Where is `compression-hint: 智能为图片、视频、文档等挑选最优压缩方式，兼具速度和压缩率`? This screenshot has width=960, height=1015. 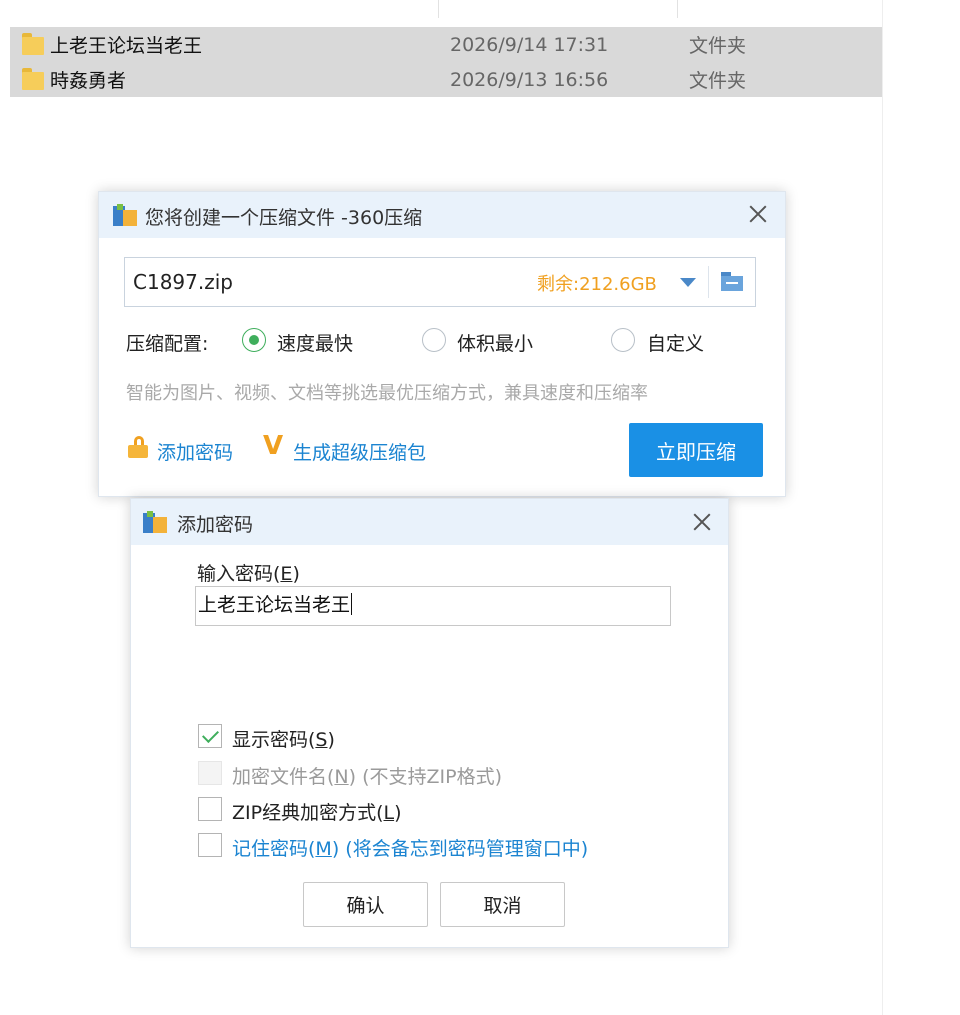
compression-hint: 智能为图片、视频、文档等挑选最优压缩方式，兼具速度和压缩率 is located at coordinates (387, 393).